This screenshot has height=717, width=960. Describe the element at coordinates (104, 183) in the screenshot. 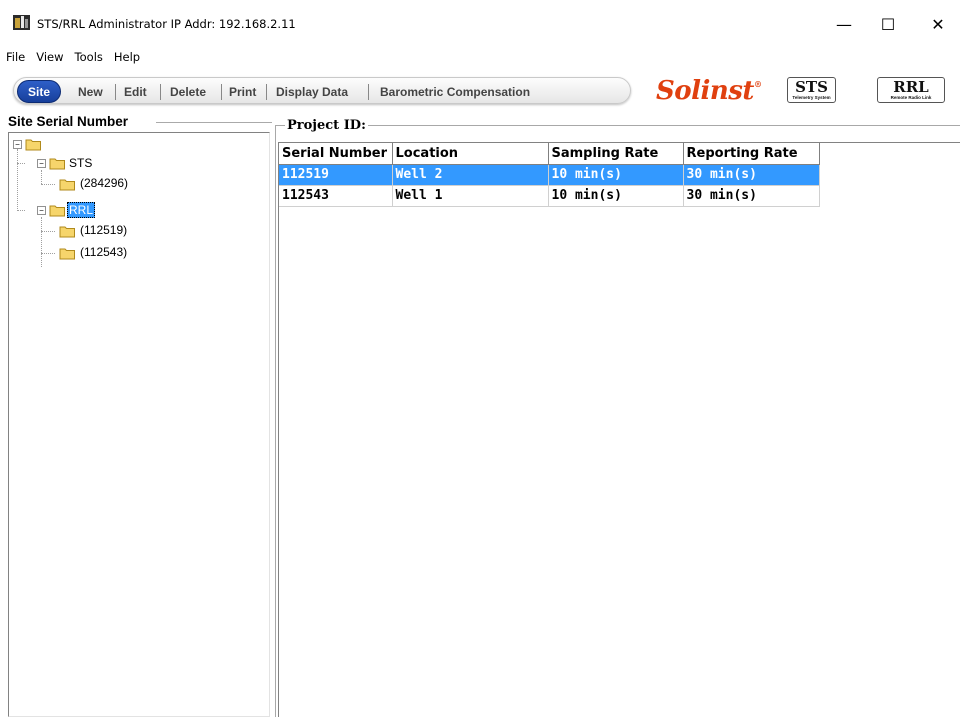

I see `tree-node-284296: (284296)` at that location.